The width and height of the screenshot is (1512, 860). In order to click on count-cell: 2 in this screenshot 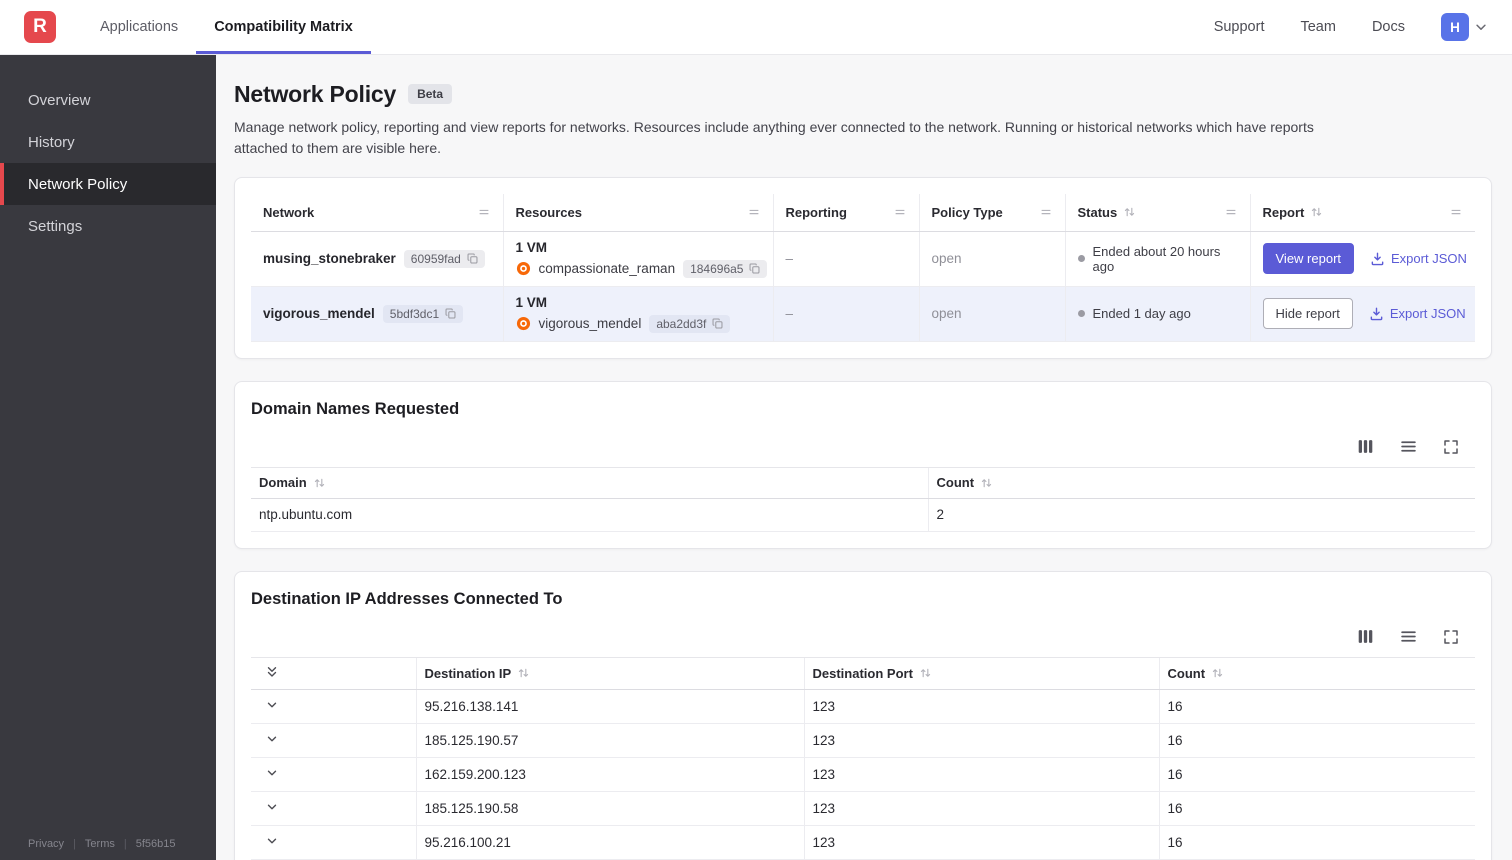, I will do `click(1201, 515)`.